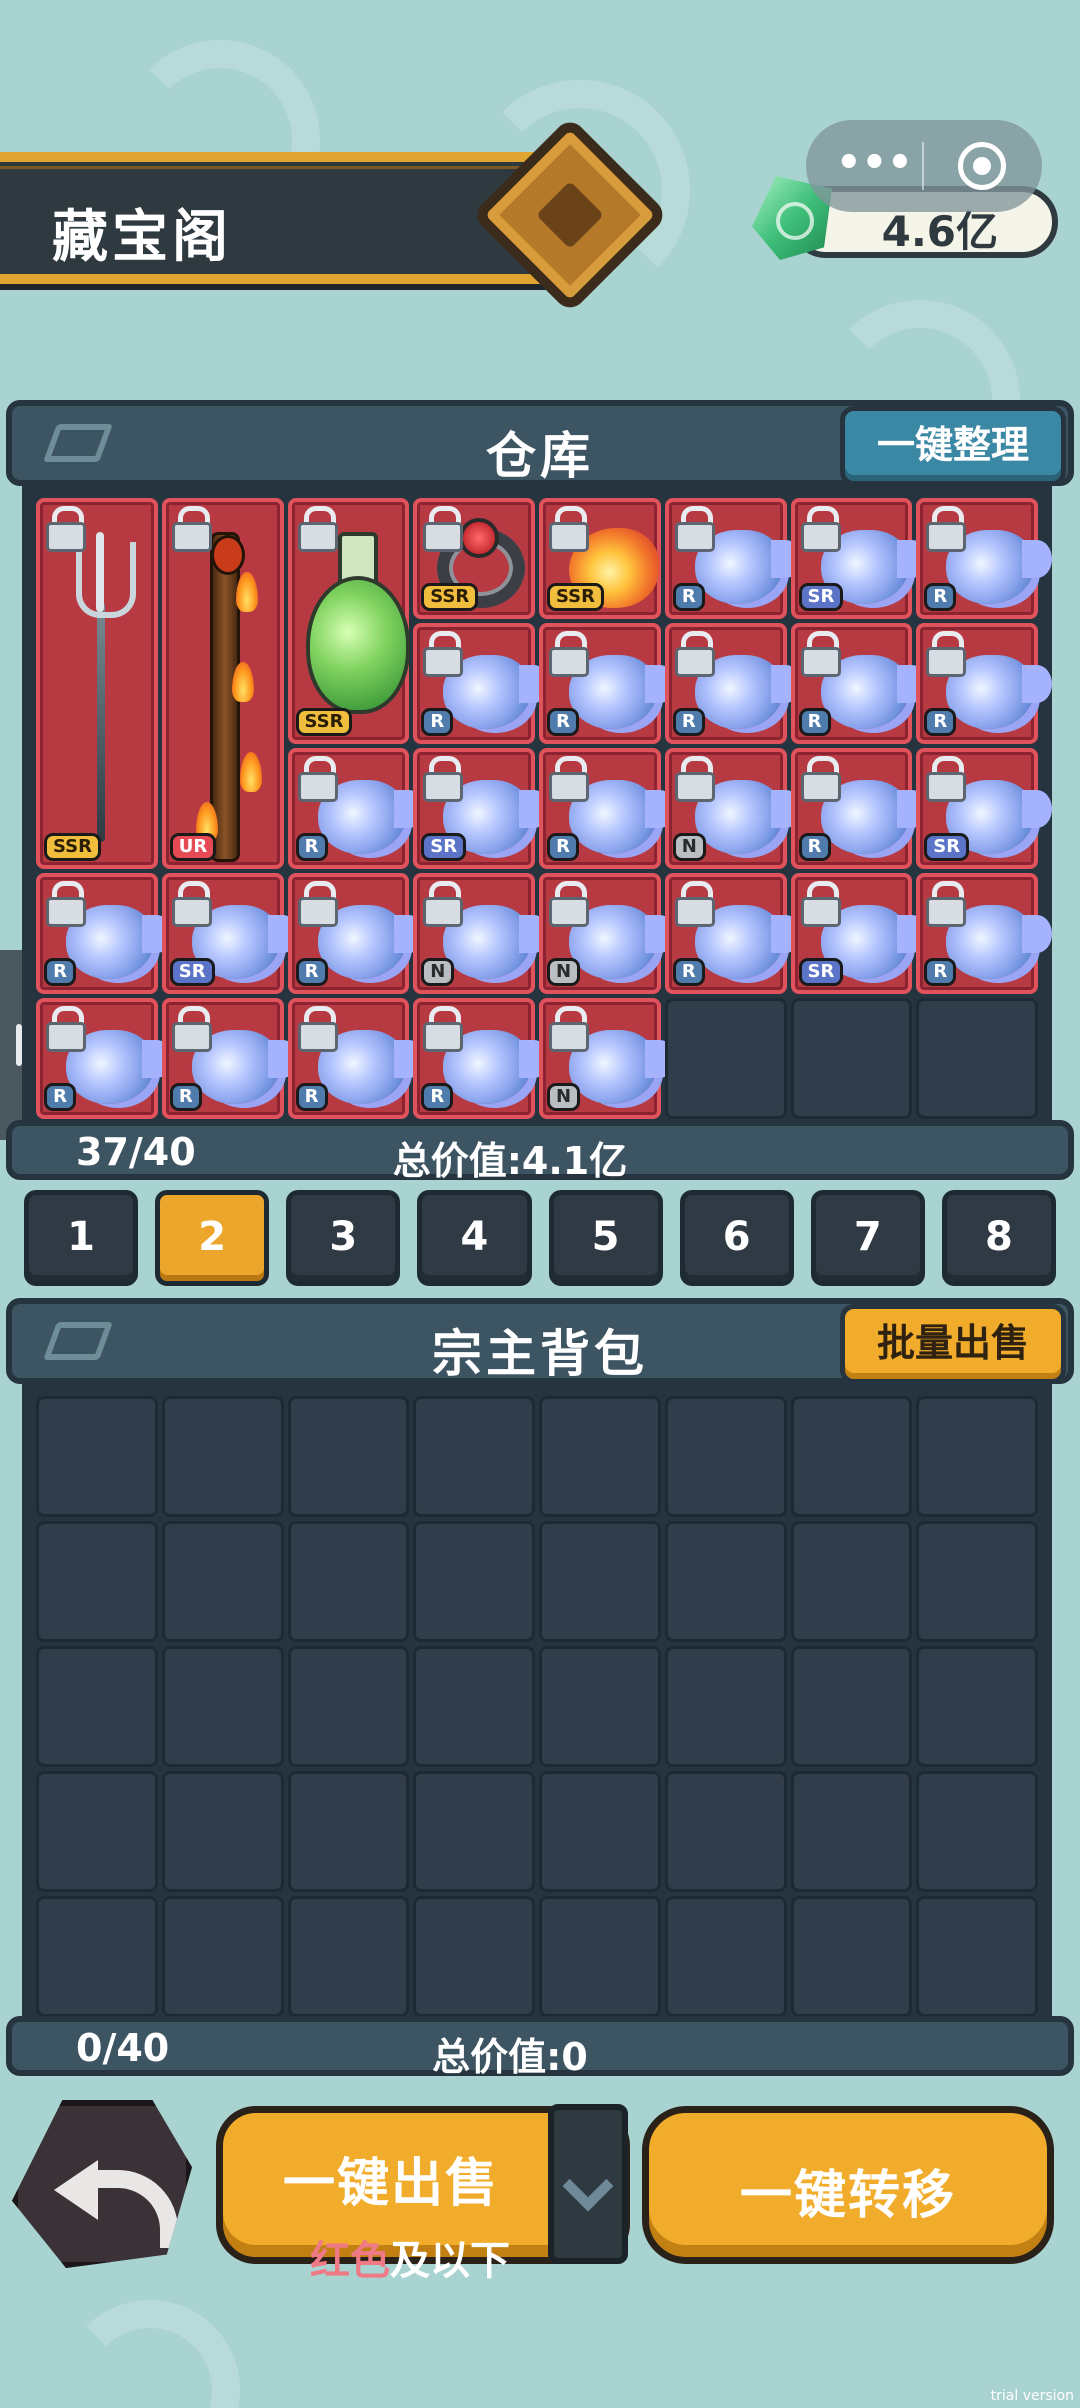 This screenshot has height=2408, width=1080. Describe the element at coordinates (605, 1238) in the screenshot. I see `page-tab-5: 5` at that location.